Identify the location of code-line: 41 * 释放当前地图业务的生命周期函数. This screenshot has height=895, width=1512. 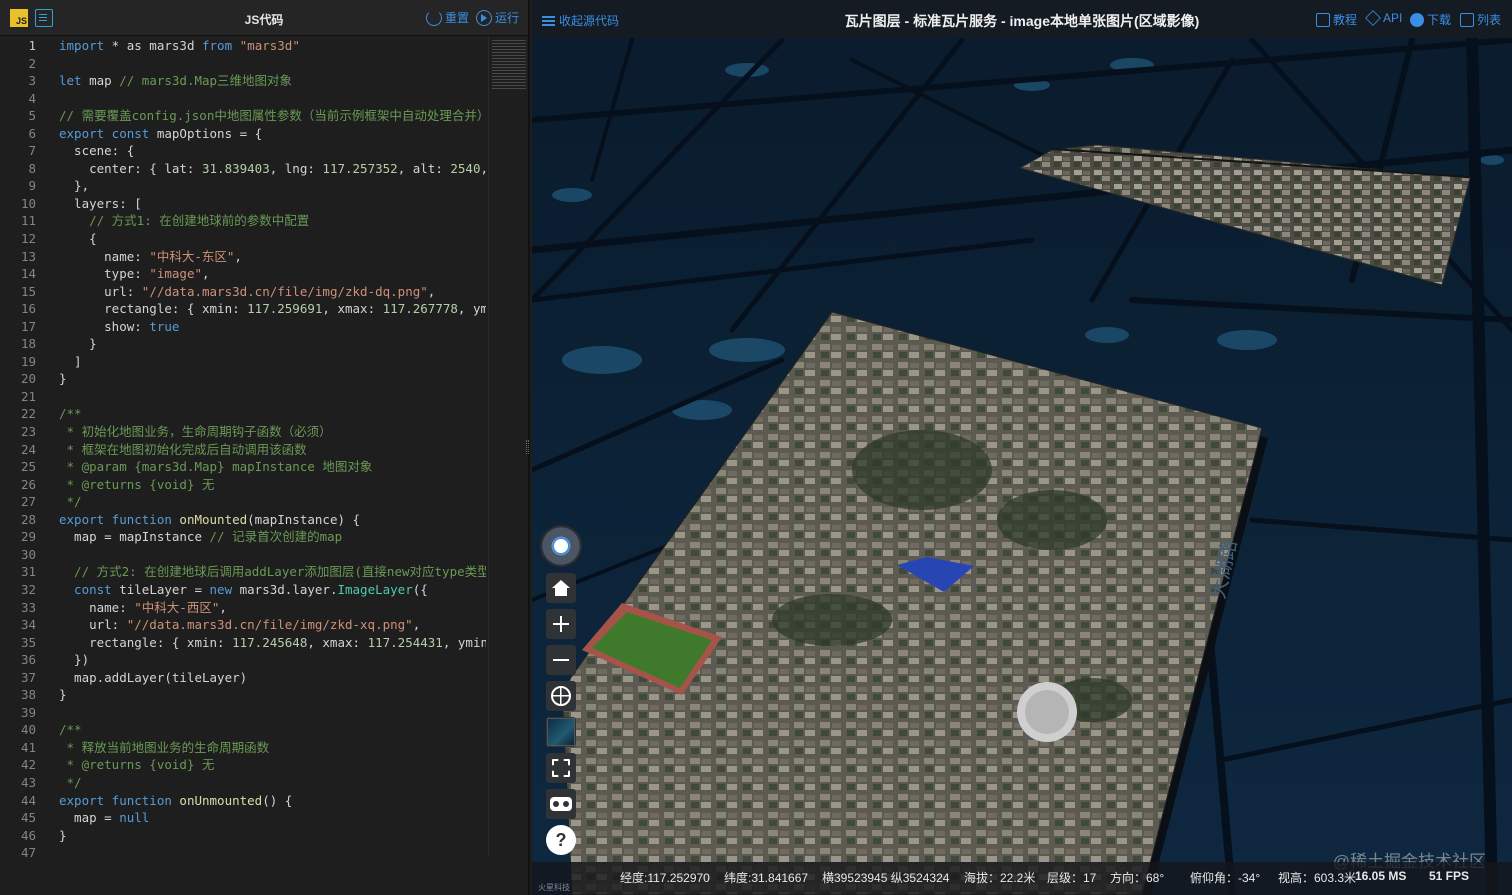
(243, 748).